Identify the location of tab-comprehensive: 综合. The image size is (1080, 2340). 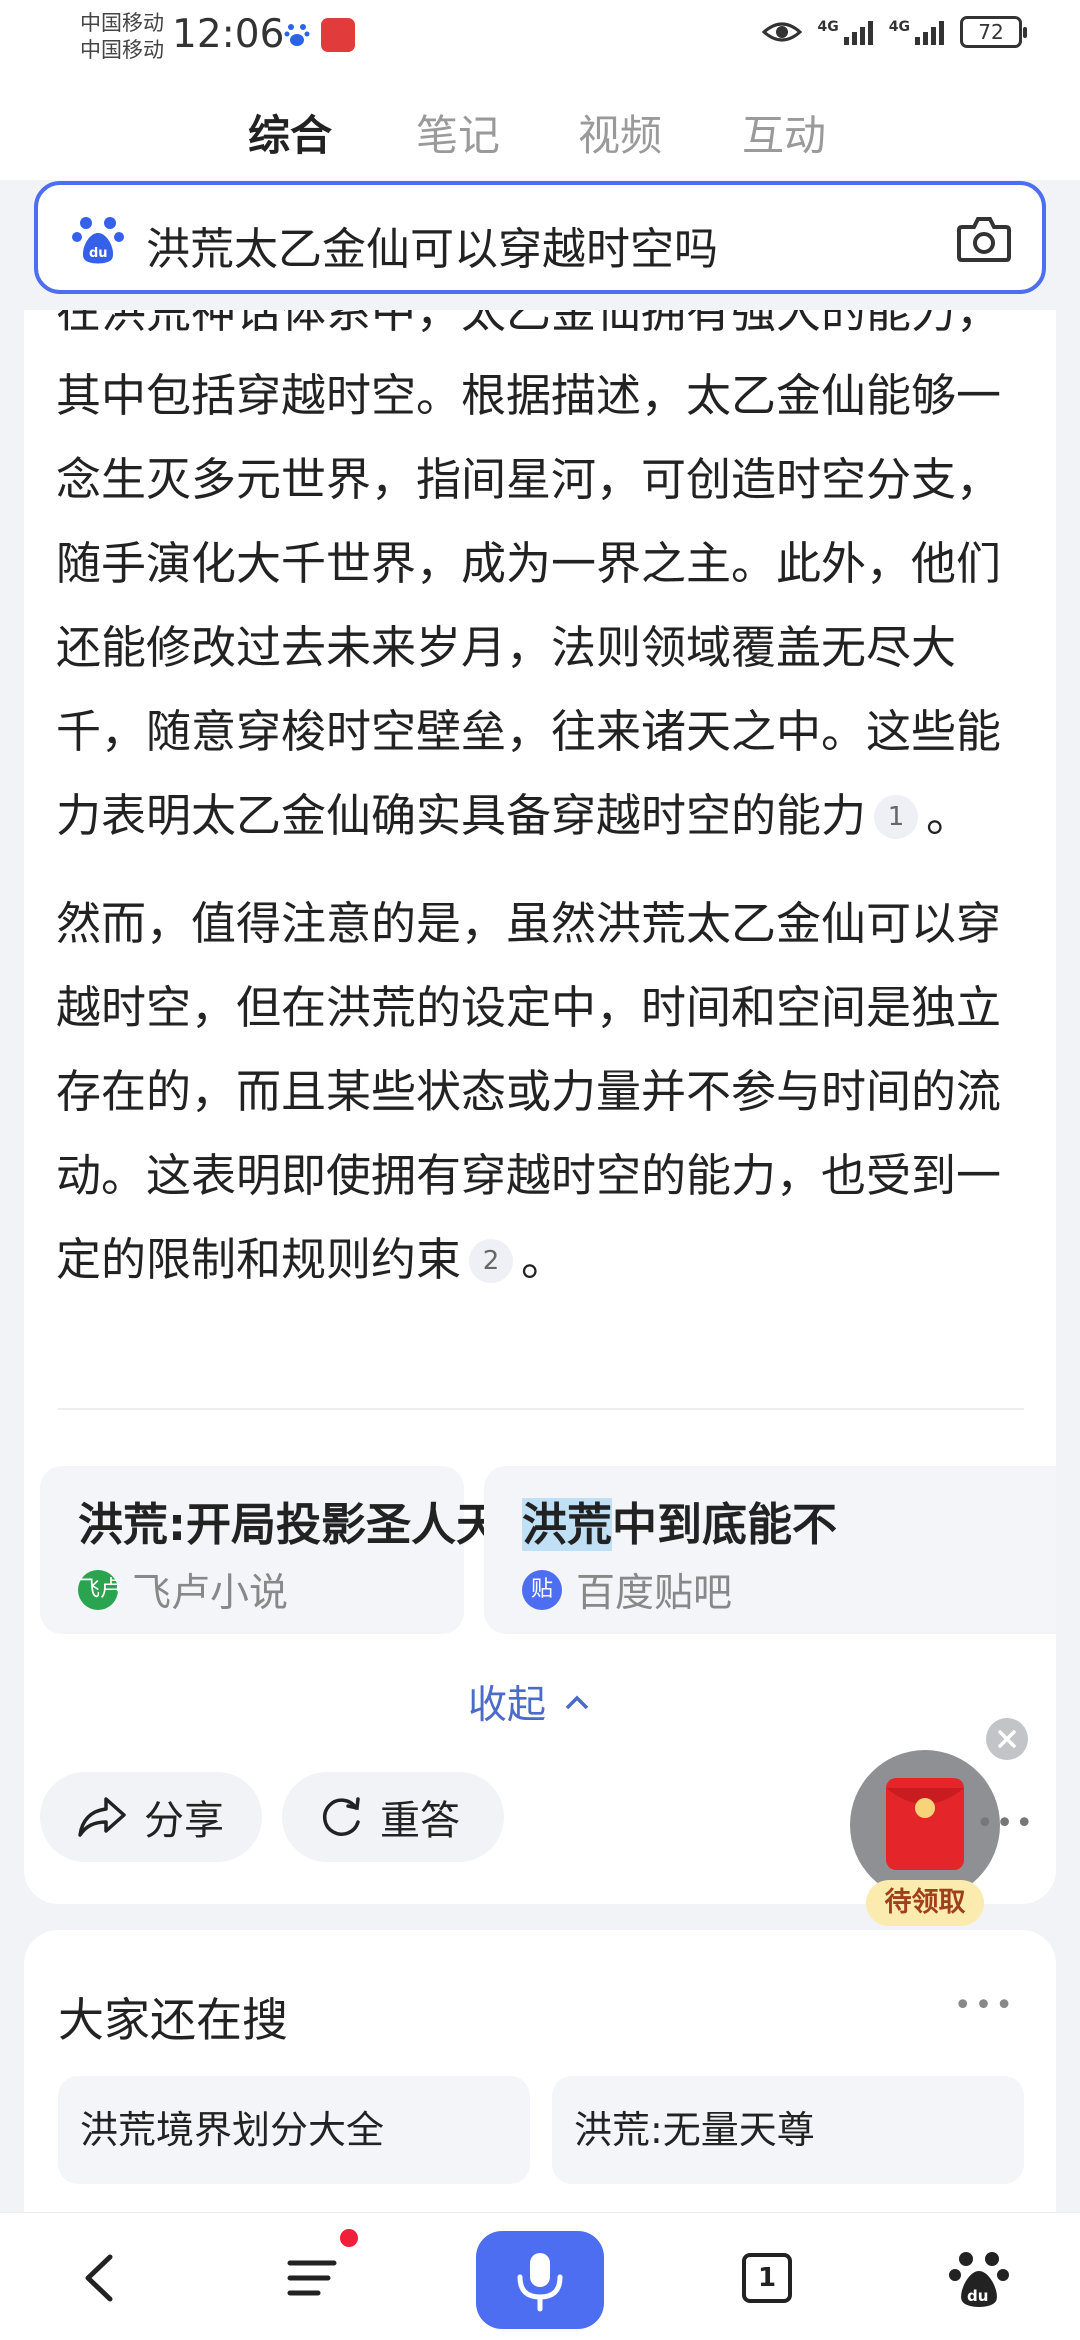
(290, 132).